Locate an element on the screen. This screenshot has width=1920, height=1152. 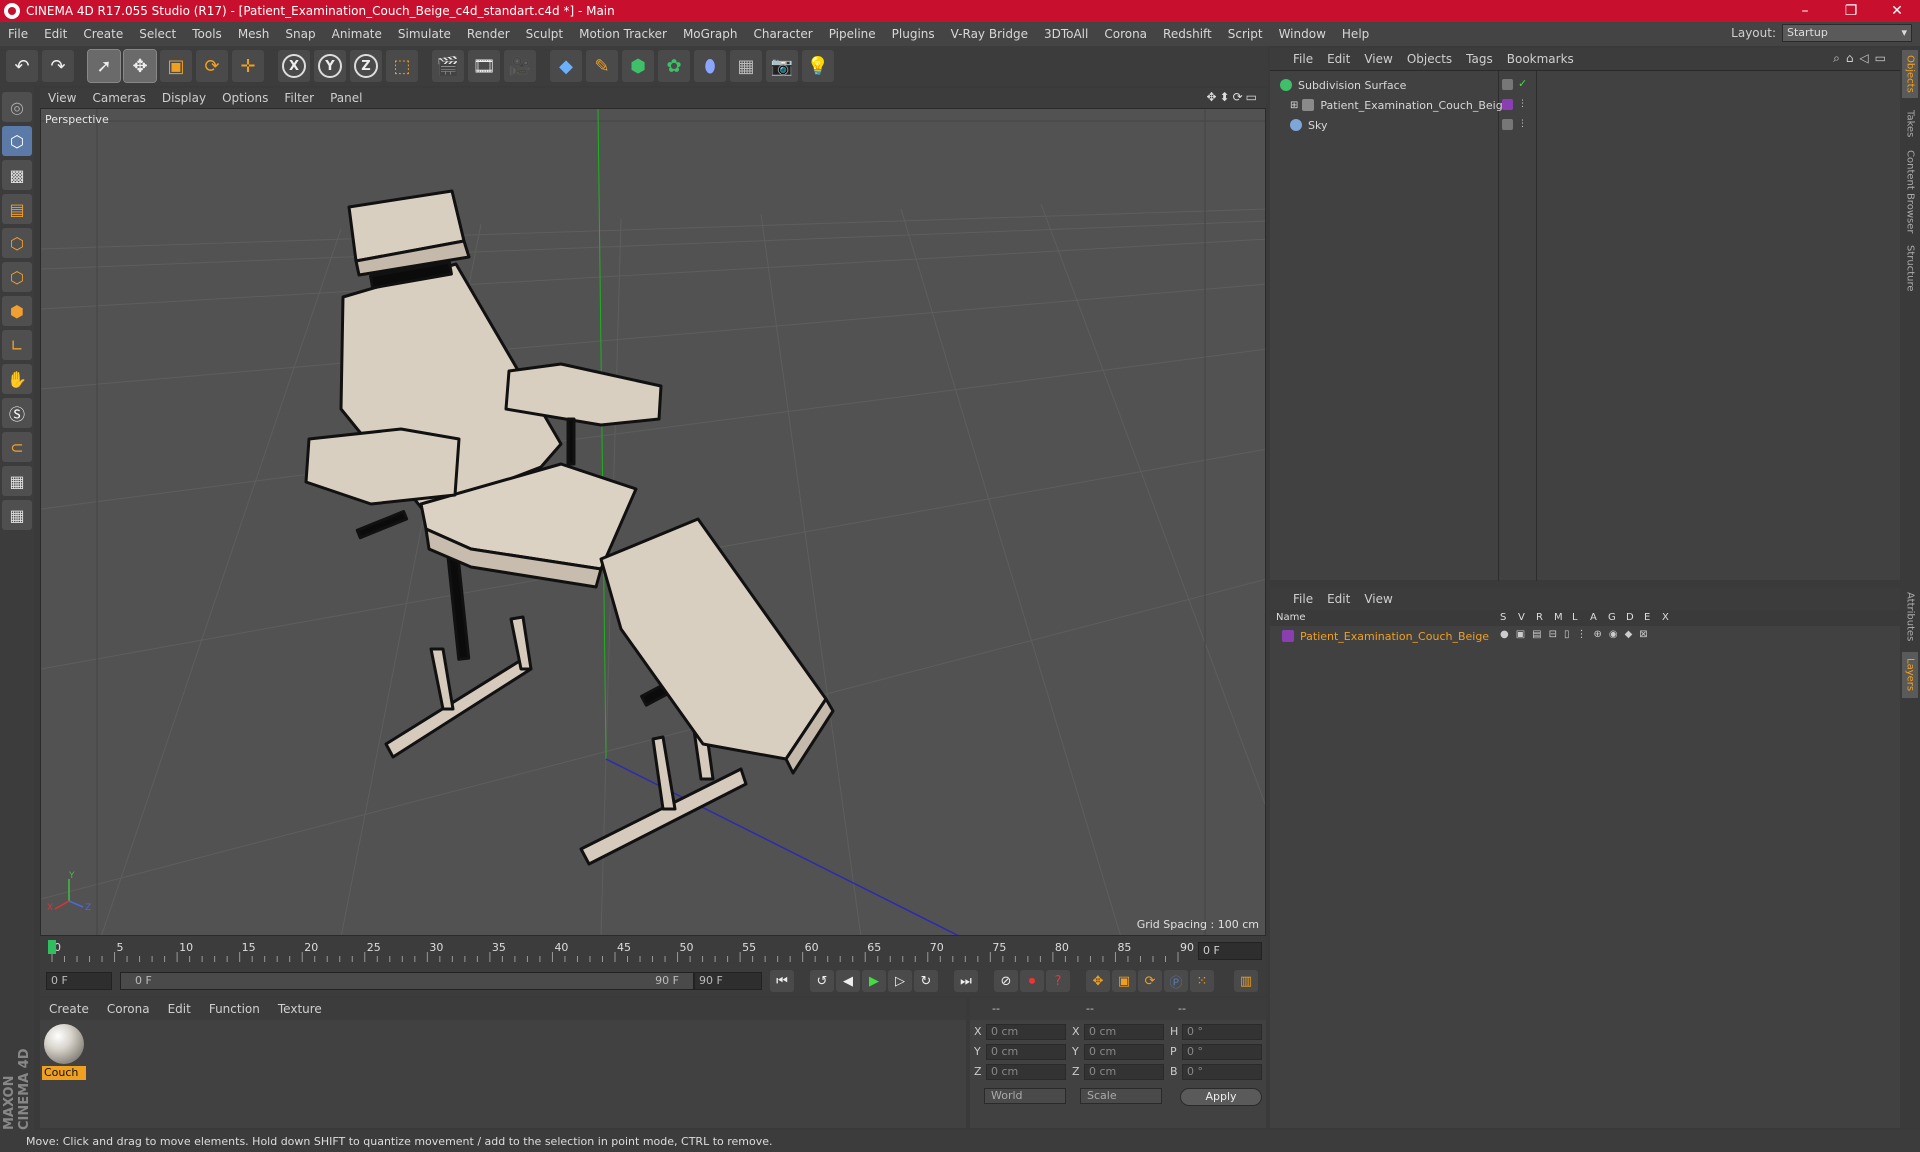
object-row-couch: ⊞ Patient_Examination_Couch_Beige is located at coordinates (1585, 105).